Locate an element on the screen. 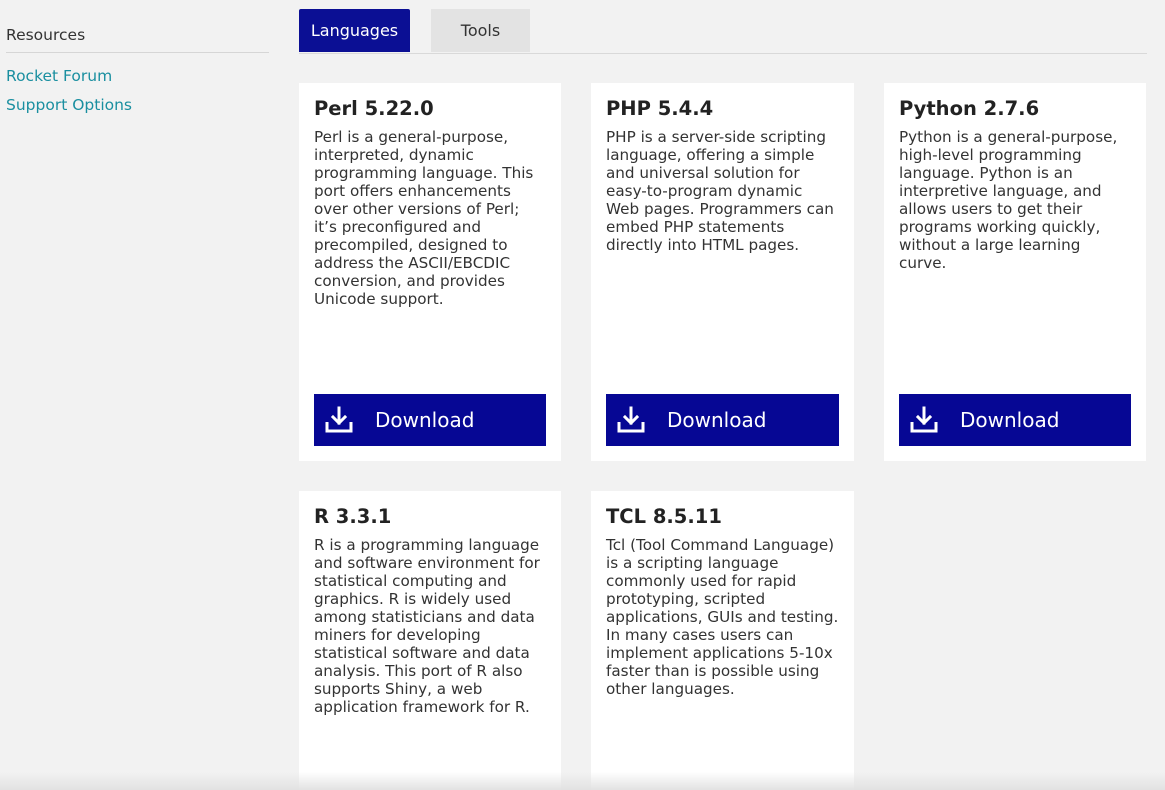  tab-bar: Languages Tools is located at coordinates (723, 31).